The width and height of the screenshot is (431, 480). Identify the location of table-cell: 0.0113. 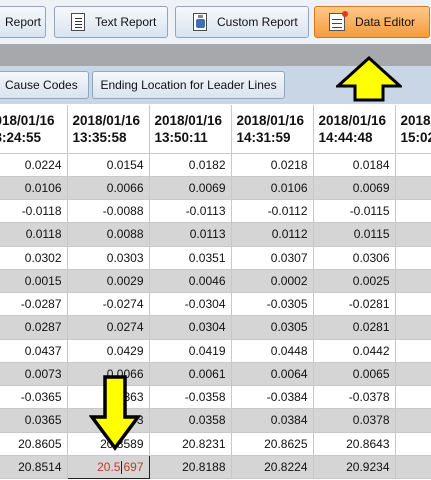
(190, 234).